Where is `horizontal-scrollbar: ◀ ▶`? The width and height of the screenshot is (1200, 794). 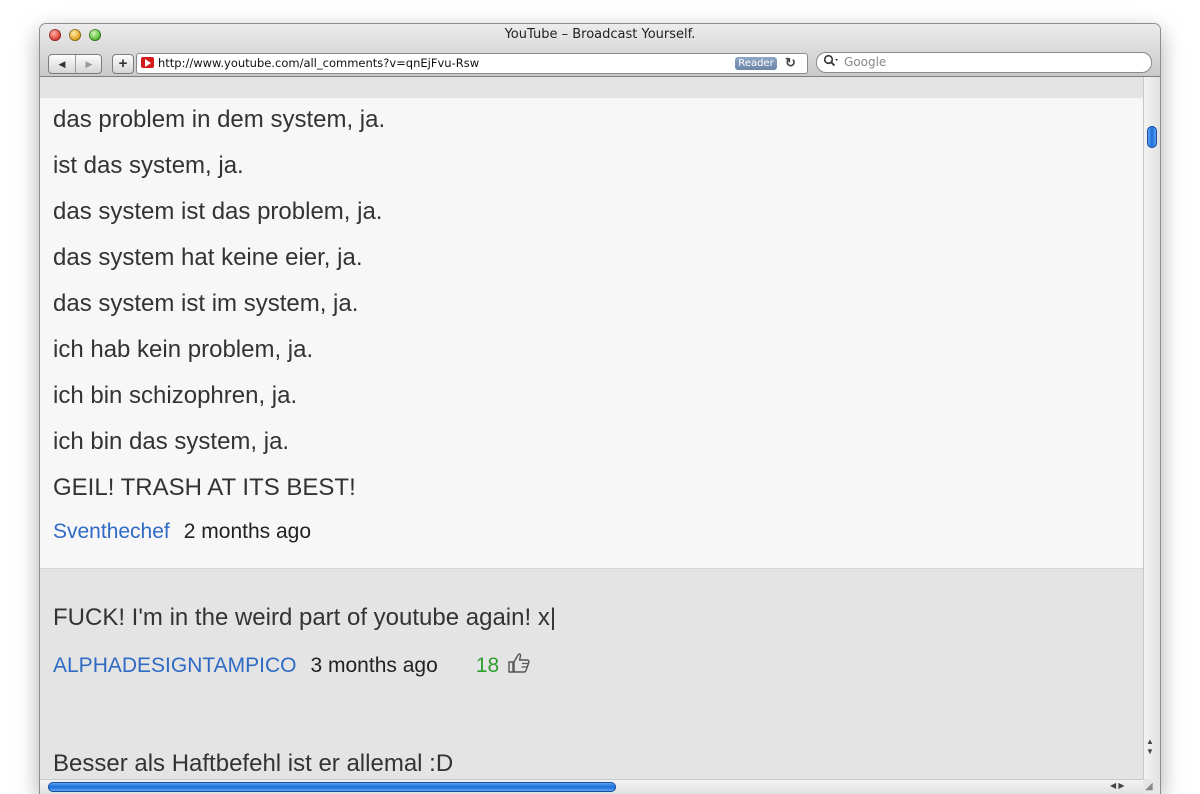 horizontal-scrollbar: ◀ ▶ is located at coordinates (591, 786).